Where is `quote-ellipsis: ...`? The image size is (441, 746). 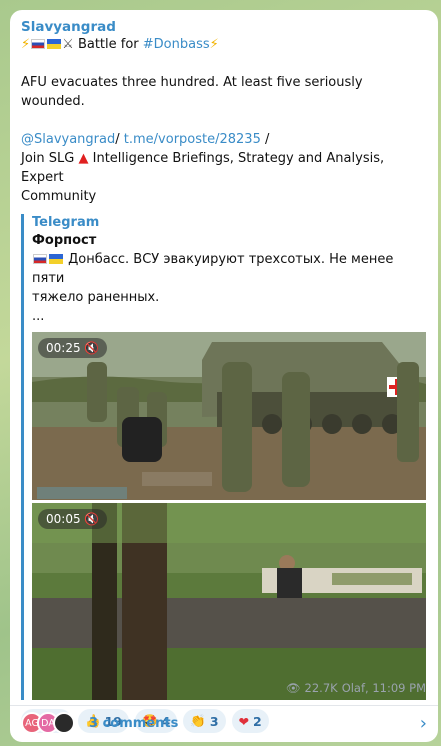 quote-ellipsis: ... is located at coordinates (38, 316).